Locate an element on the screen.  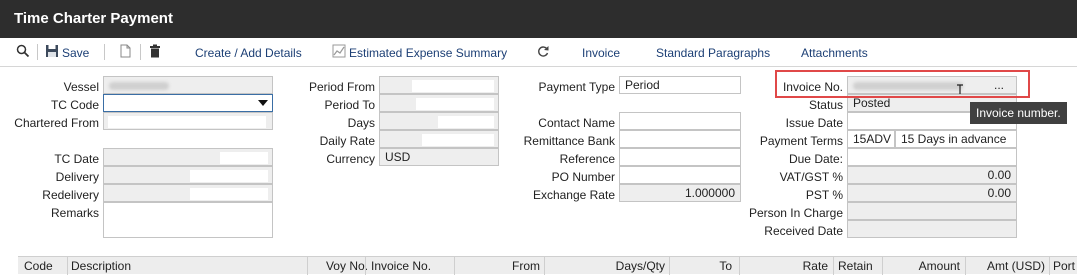
vat-gst-field: 0.00 is located at coordinates (932, 175).